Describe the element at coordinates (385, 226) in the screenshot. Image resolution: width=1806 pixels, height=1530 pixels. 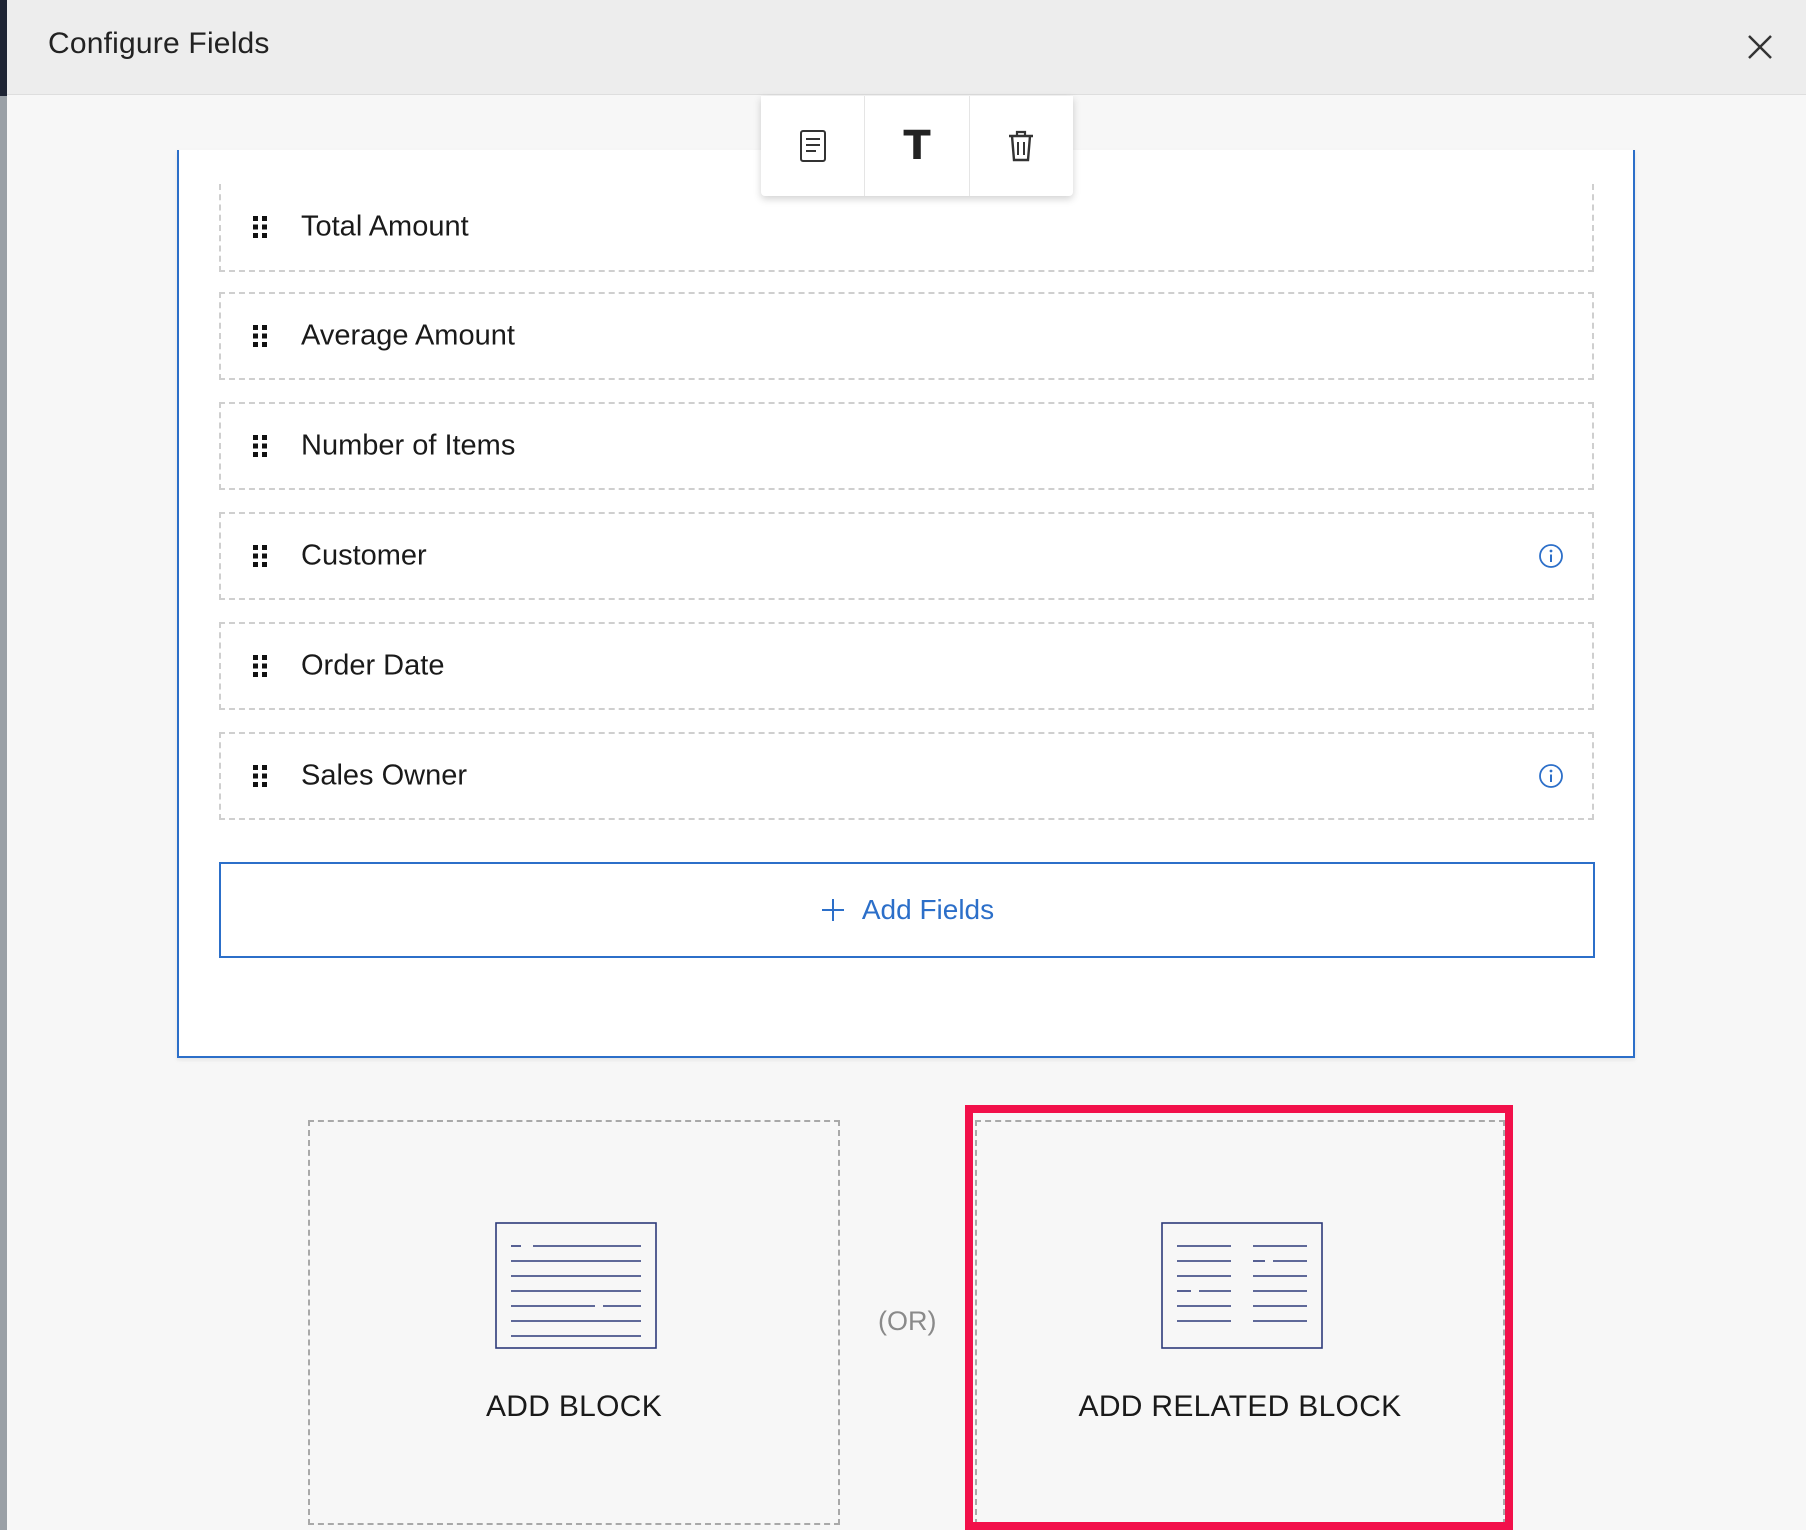
I see `field-label: Total Amount` at that location.